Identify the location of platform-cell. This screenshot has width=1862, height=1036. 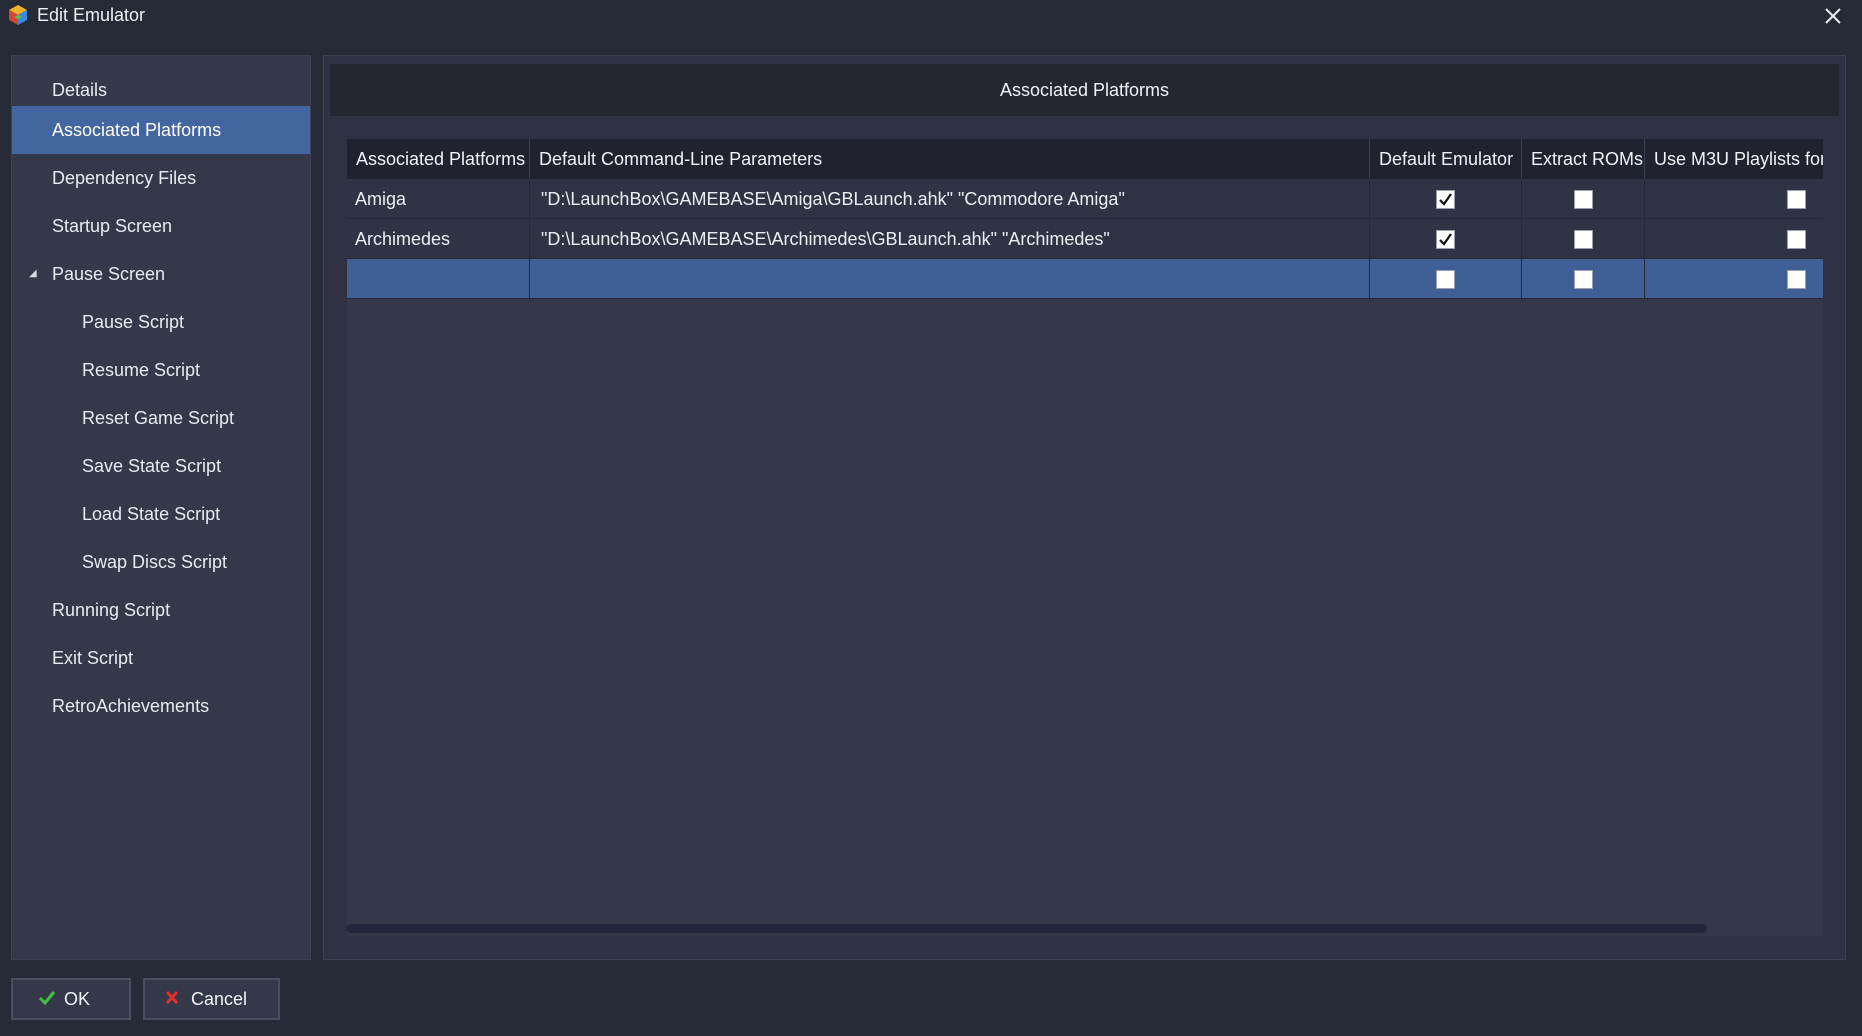
(438, 278).